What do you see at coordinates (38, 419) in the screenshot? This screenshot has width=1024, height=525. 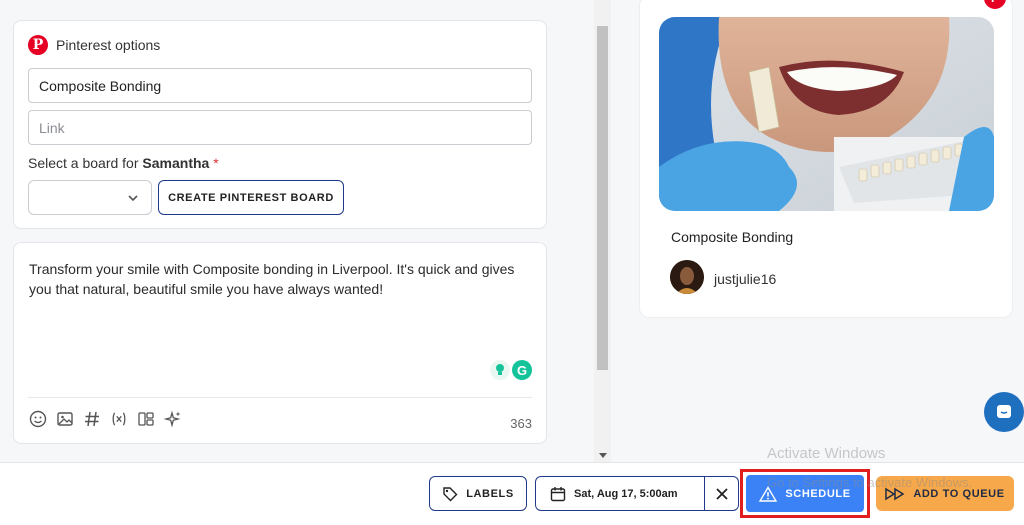 I see `emoji-icon` at bounding box center [38, 419].